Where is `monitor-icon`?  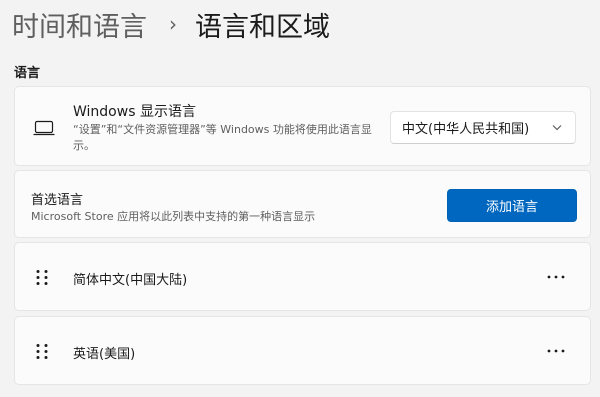
monitor-icon is located at coordinates (44, 128).